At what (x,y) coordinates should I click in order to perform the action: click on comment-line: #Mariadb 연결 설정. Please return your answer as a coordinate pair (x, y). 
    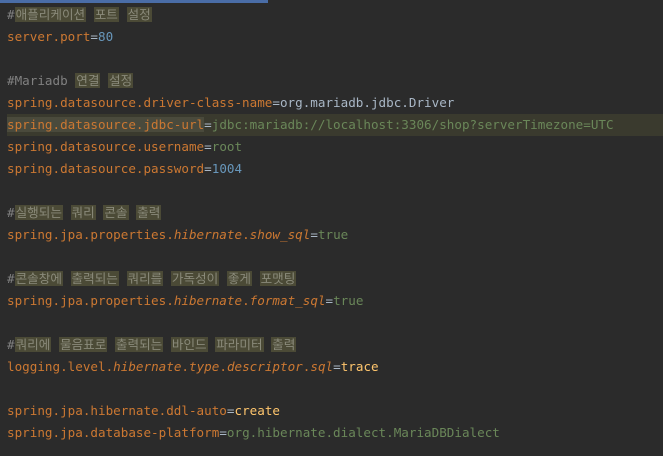
    Looking at the image, I should click on (335, 81).